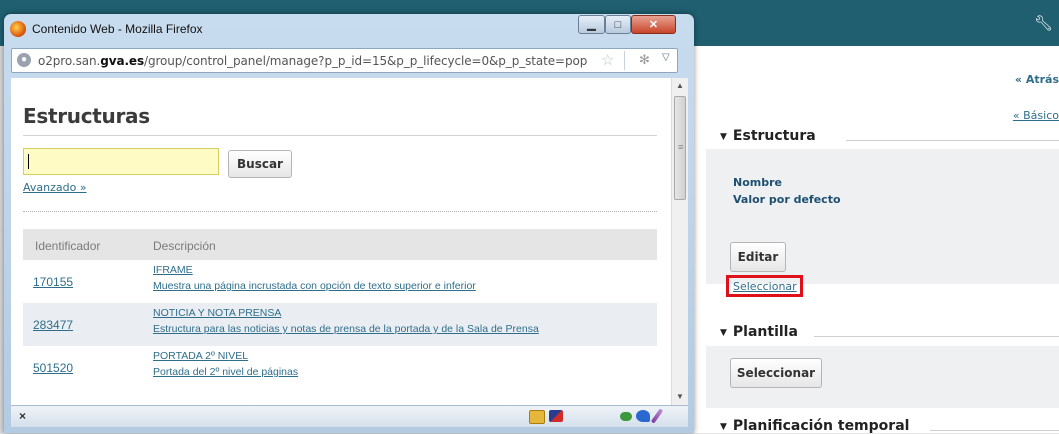 This screenshot has width=1059, height=434. I want to click on firefox-icon, so click(18, 29).